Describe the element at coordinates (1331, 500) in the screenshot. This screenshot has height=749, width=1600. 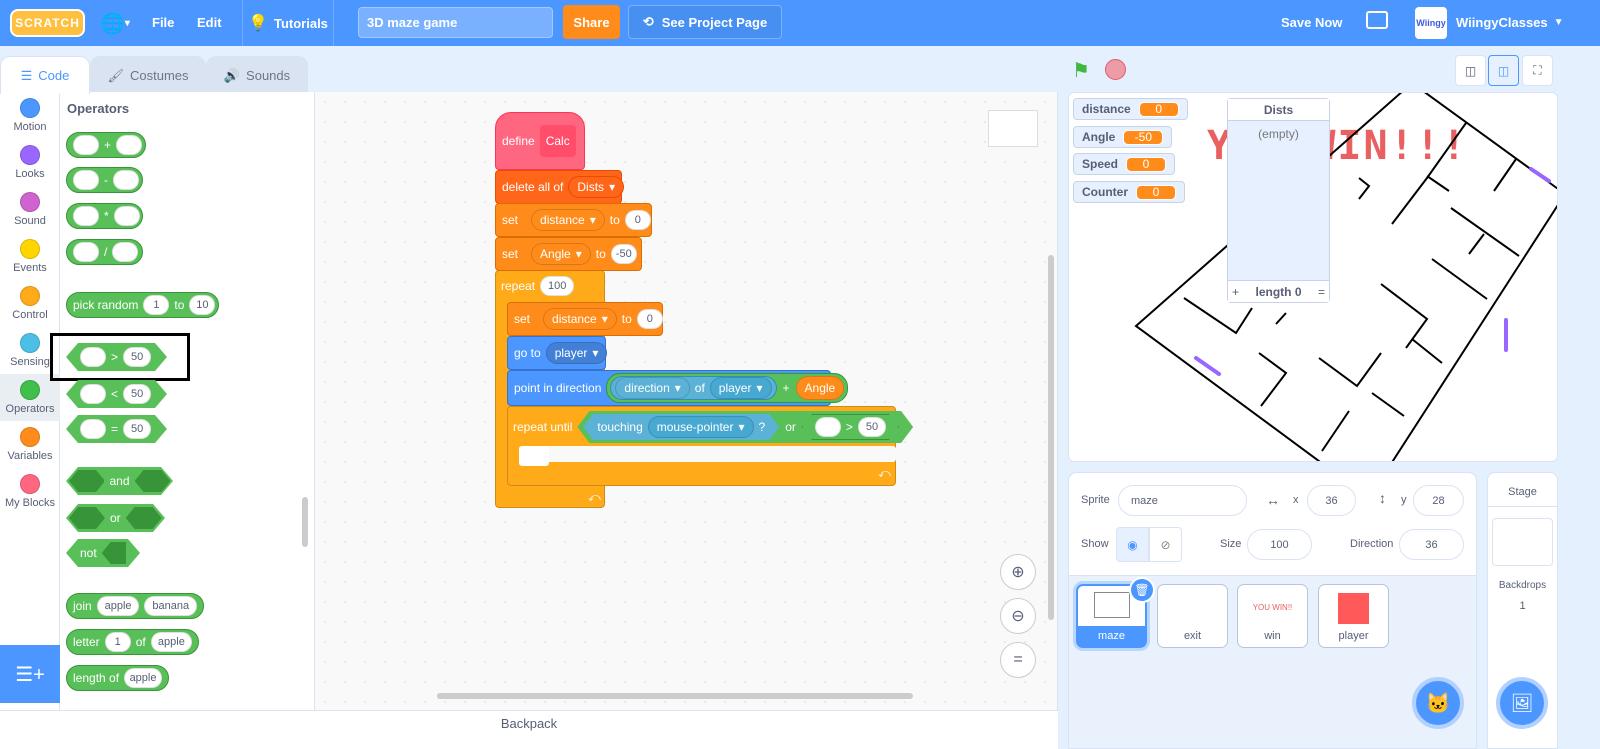
I see `x-input: 36` at that location.